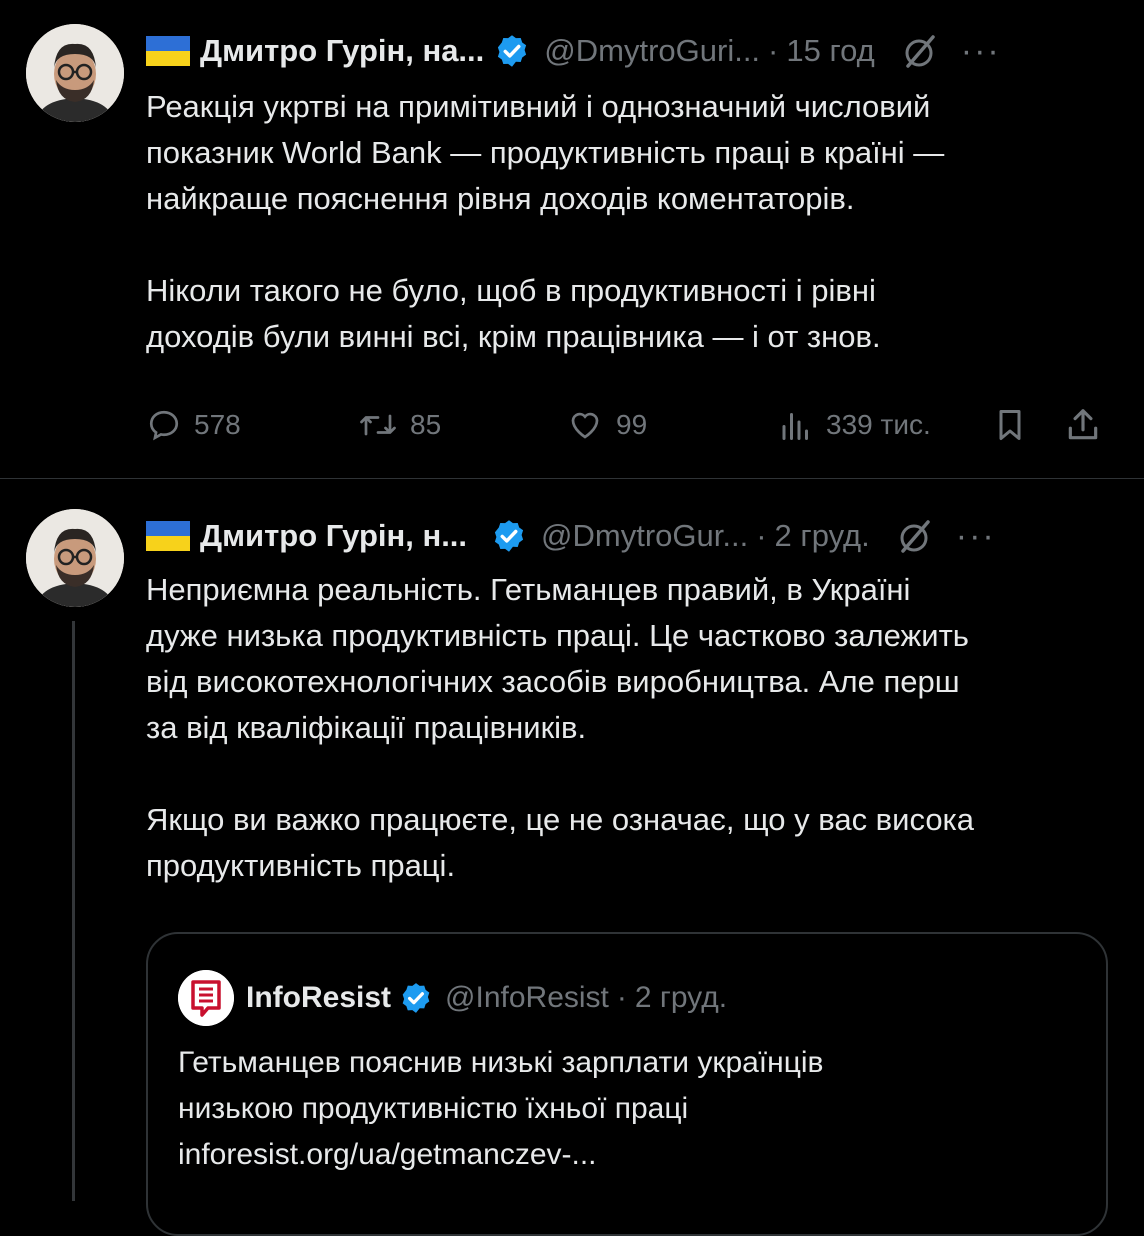 The image size is (1144, 1236). Describe the element at coordinates (822, 536) in the screenshot. I see `timestamp: 2 груд.` at that location.